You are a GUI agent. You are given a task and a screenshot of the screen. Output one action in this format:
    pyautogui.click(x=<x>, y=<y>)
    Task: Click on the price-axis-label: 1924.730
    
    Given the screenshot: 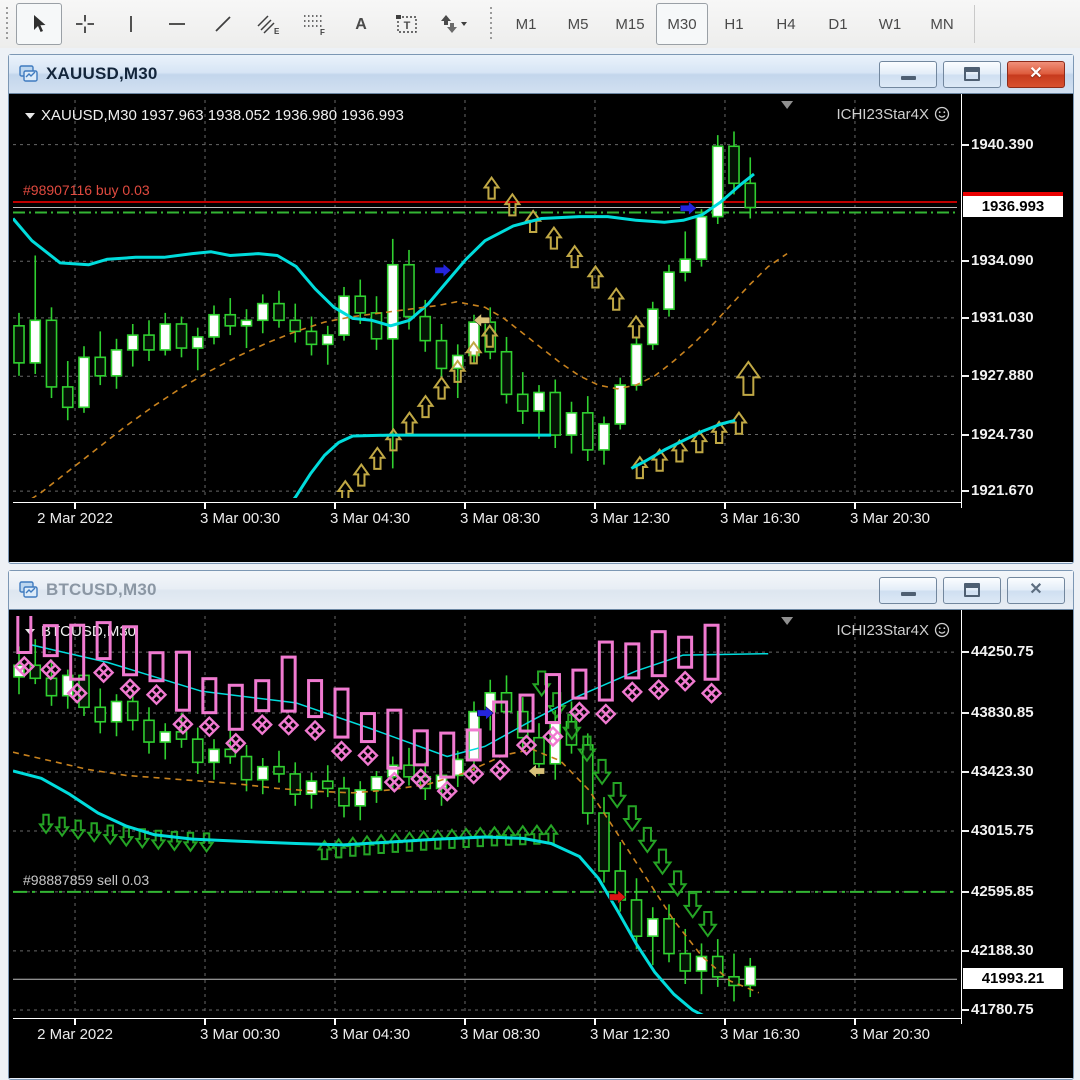 What is the action you would take?
    pyautogui.click(x=1002, y=434)
    